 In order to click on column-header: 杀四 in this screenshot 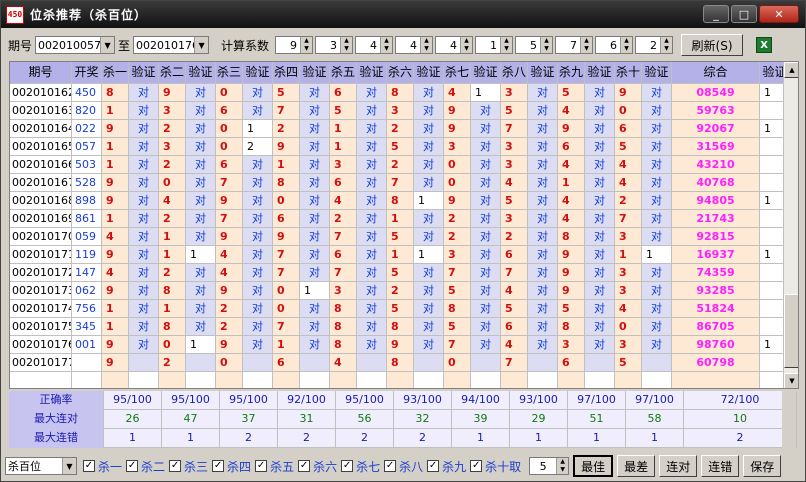, I will do `click(286, 73)`.